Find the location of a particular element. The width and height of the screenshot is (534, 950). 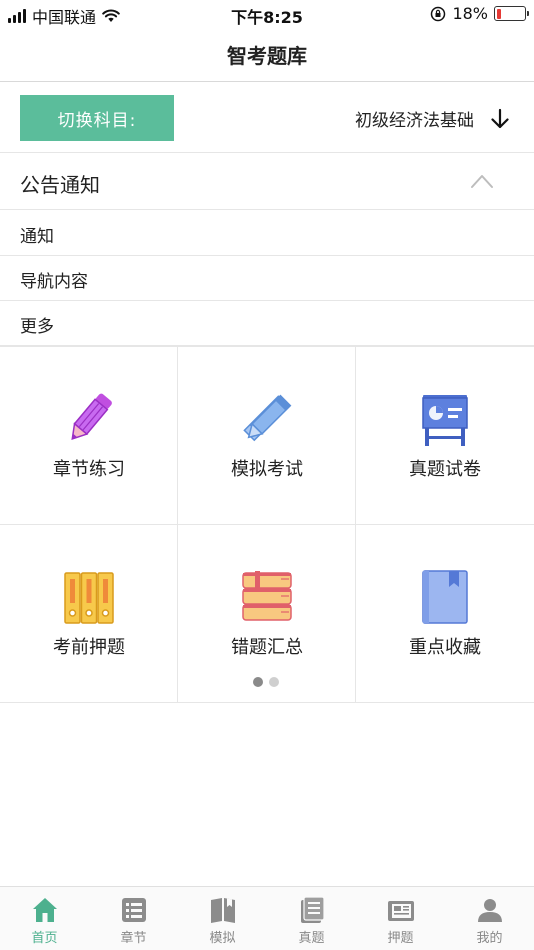

home-icon is located at coordinates (44, 910).